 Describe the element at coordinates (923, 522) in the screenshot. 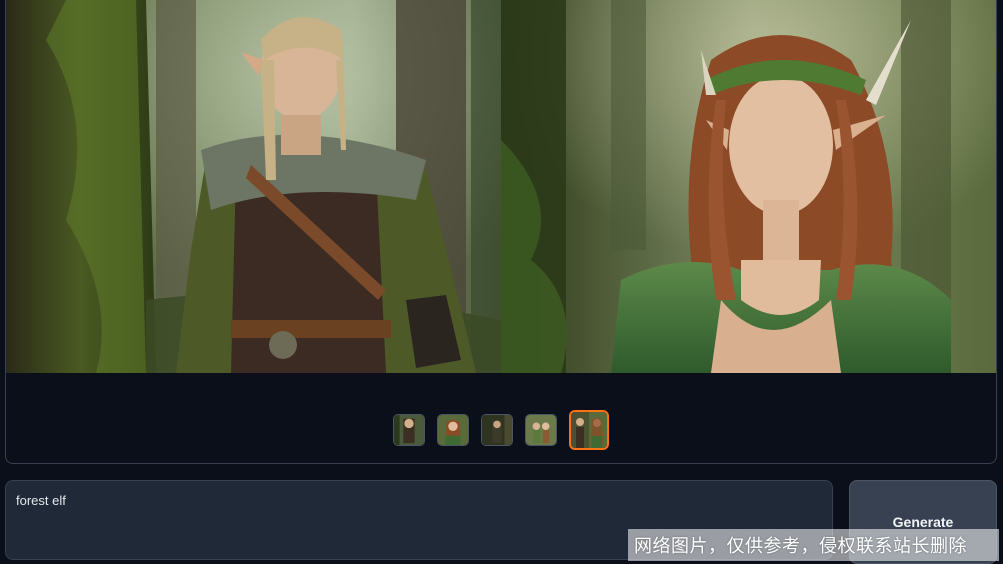

I see `generate-button-label: Generate` at that location.